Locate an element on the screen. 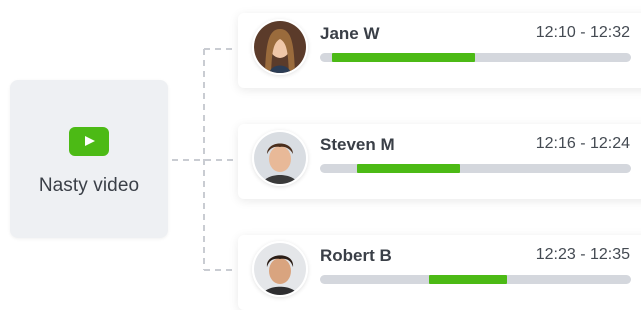 This screenshot has height=310, width=641. play-icon is located at coordinates (89, 141).